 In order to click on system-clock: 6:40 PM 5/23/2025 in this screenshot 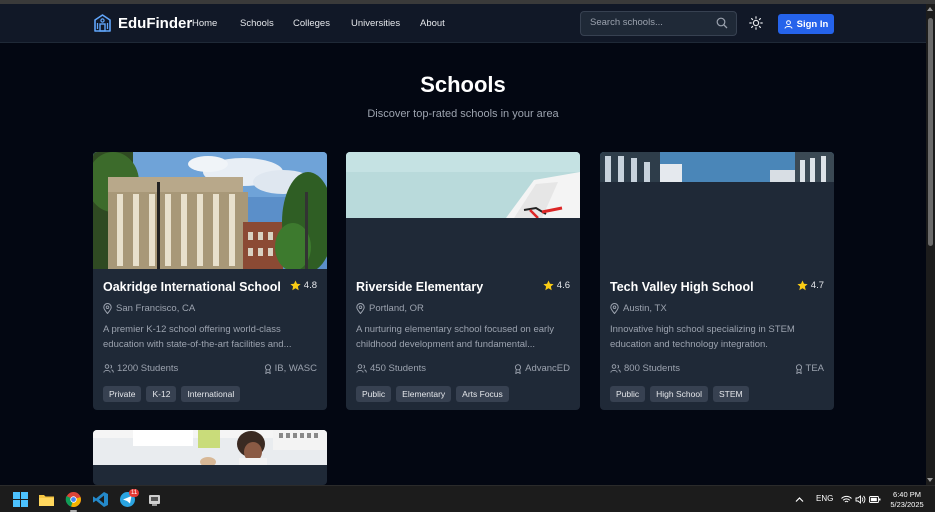, I will do `click(907, 500)`.